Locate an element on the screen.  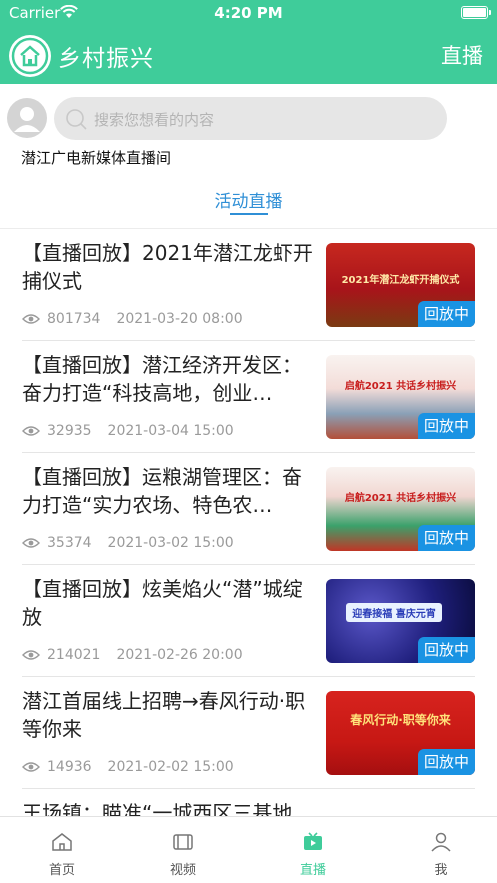
item-meta: 801734 2021-03-20 08:00 is located at coordinates (132, 319).